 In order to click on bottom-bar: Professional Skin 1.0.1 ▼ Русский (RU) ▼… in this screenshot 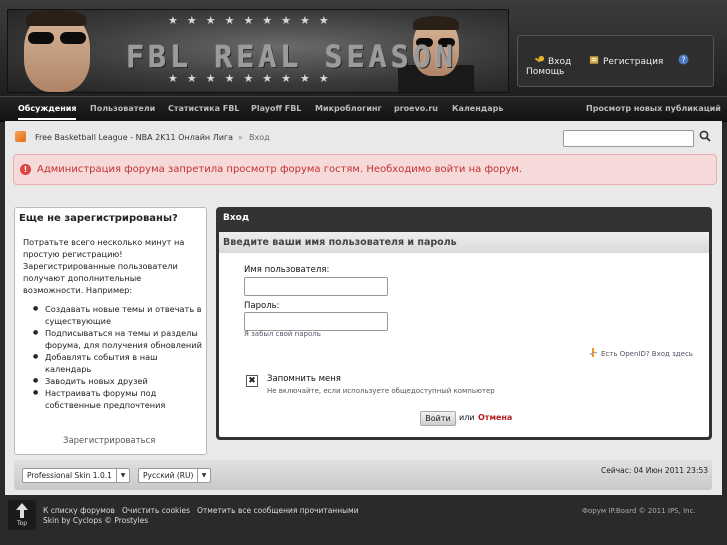, I will do `click(363, 475)`.